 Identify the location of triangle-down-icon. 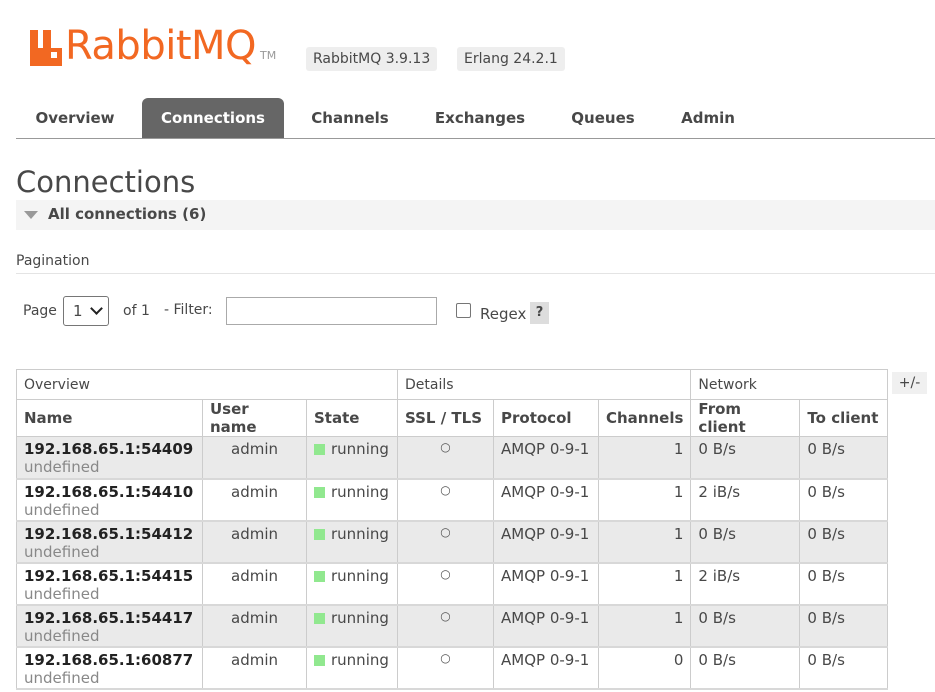
(31, 215).